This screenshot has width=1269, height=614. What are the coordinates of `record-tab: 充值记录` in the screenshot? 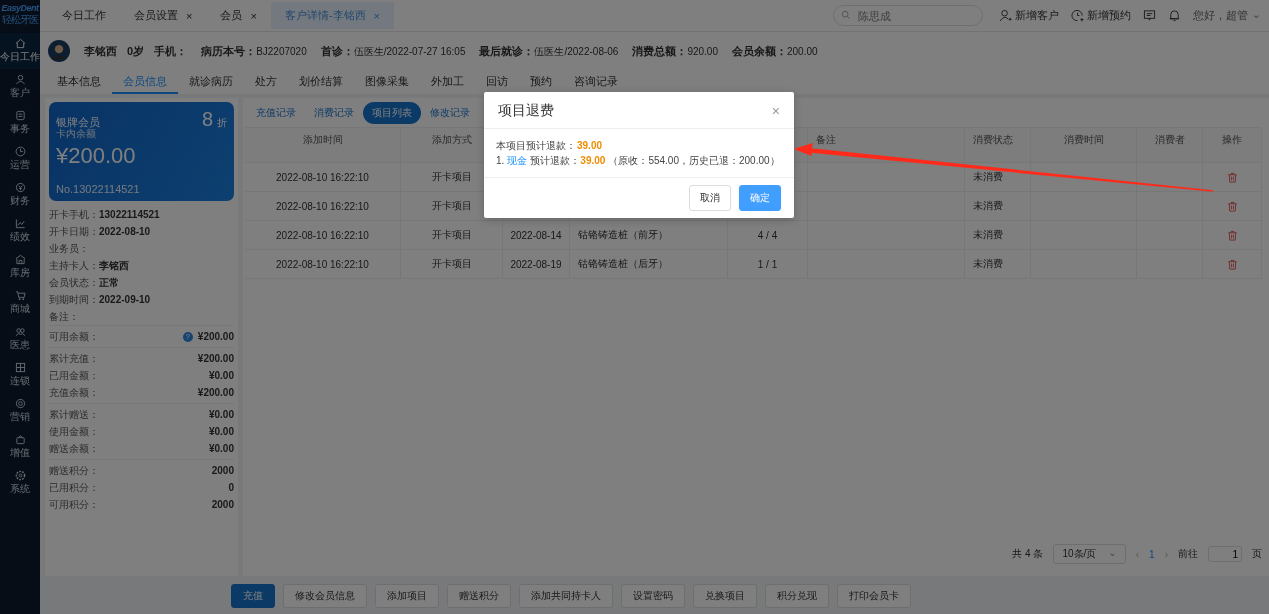 It's located at (276, 113).